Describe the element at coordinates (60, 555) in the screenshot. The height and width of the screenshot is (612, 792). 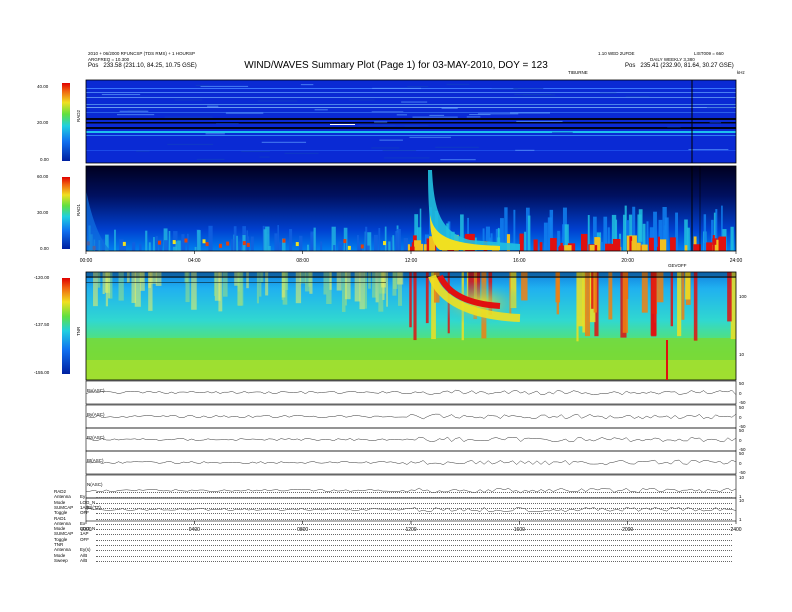
I see `footer-key-12: Mode` at that location.